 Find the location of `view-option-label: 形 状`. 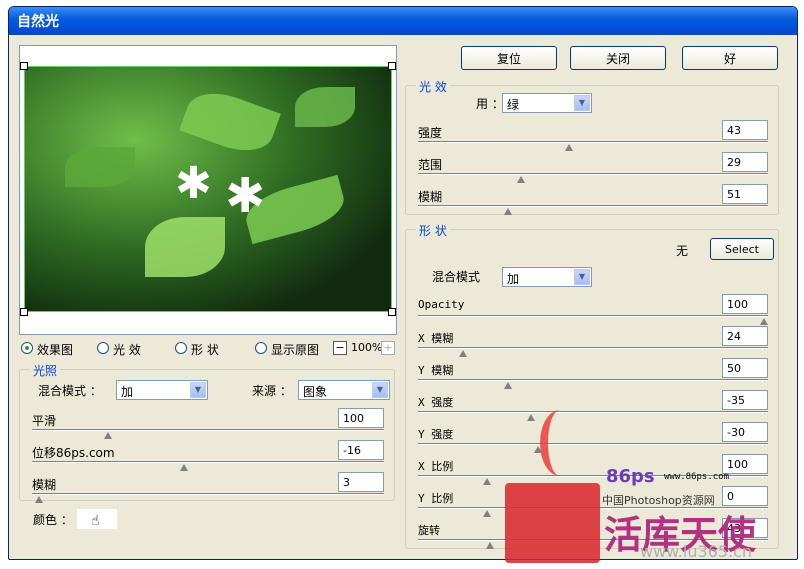

view-option-label: 形 状 is located at coordinates (205, 350).